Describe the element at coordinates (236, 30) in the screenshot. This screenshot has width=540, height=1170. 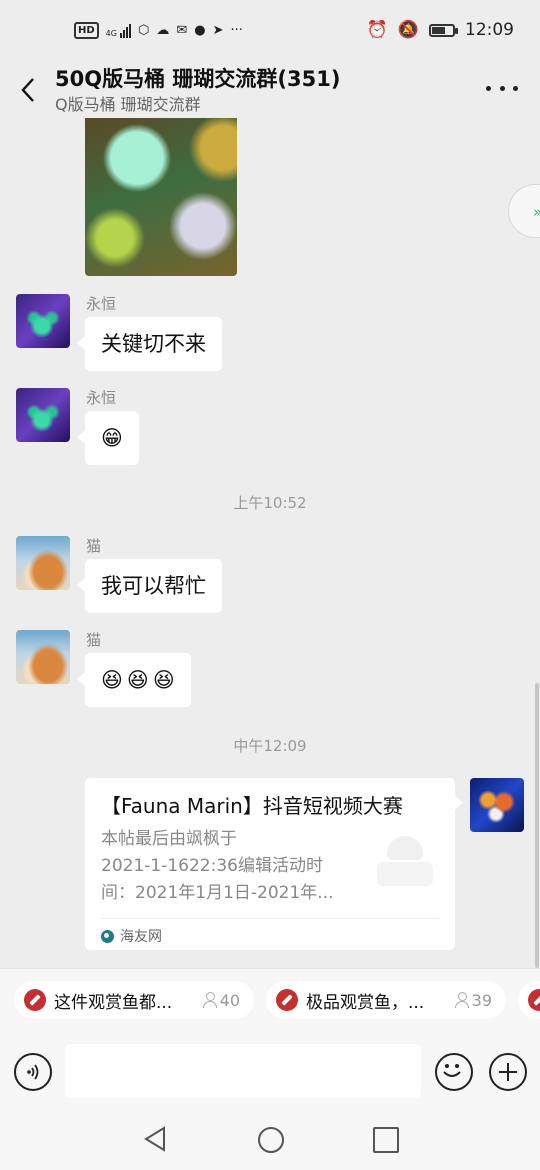
I see `more-notifications-icon: ···` at that location.